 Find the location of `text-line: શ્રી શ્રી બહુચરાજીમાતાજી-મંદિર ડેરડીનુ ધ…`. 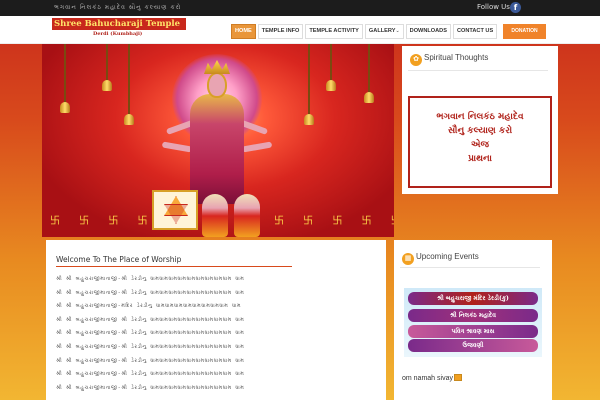

text-line: શ્રી શ્રી બહુચરાજીમાતાજી-મંદિર ડેરડીનુ ધ… is located at coordinates (149, 306).